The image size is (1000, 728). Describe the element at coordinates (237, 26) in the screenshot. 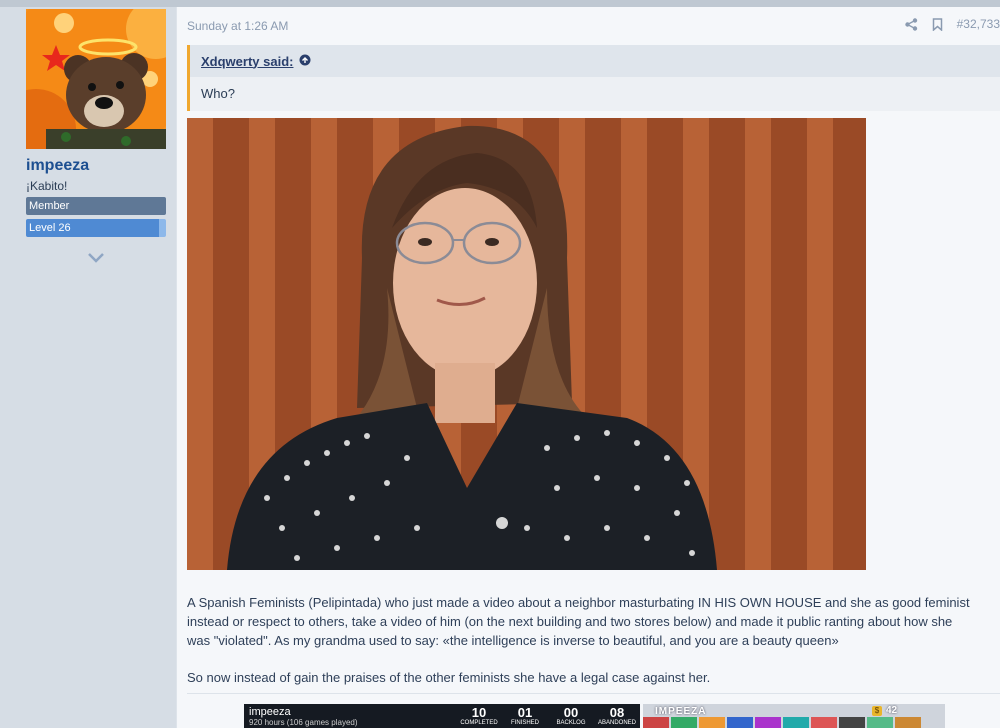

I see `post-date: Sunday at 1:26 AM` at that location.